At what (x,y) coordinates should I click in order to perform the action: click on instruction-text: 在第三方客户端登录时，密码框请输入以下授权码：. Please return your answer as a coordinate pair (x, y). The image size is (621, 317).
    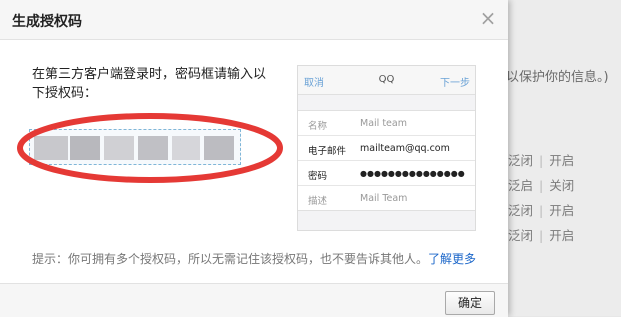
    Looking at the image, I should click on (149, 84).